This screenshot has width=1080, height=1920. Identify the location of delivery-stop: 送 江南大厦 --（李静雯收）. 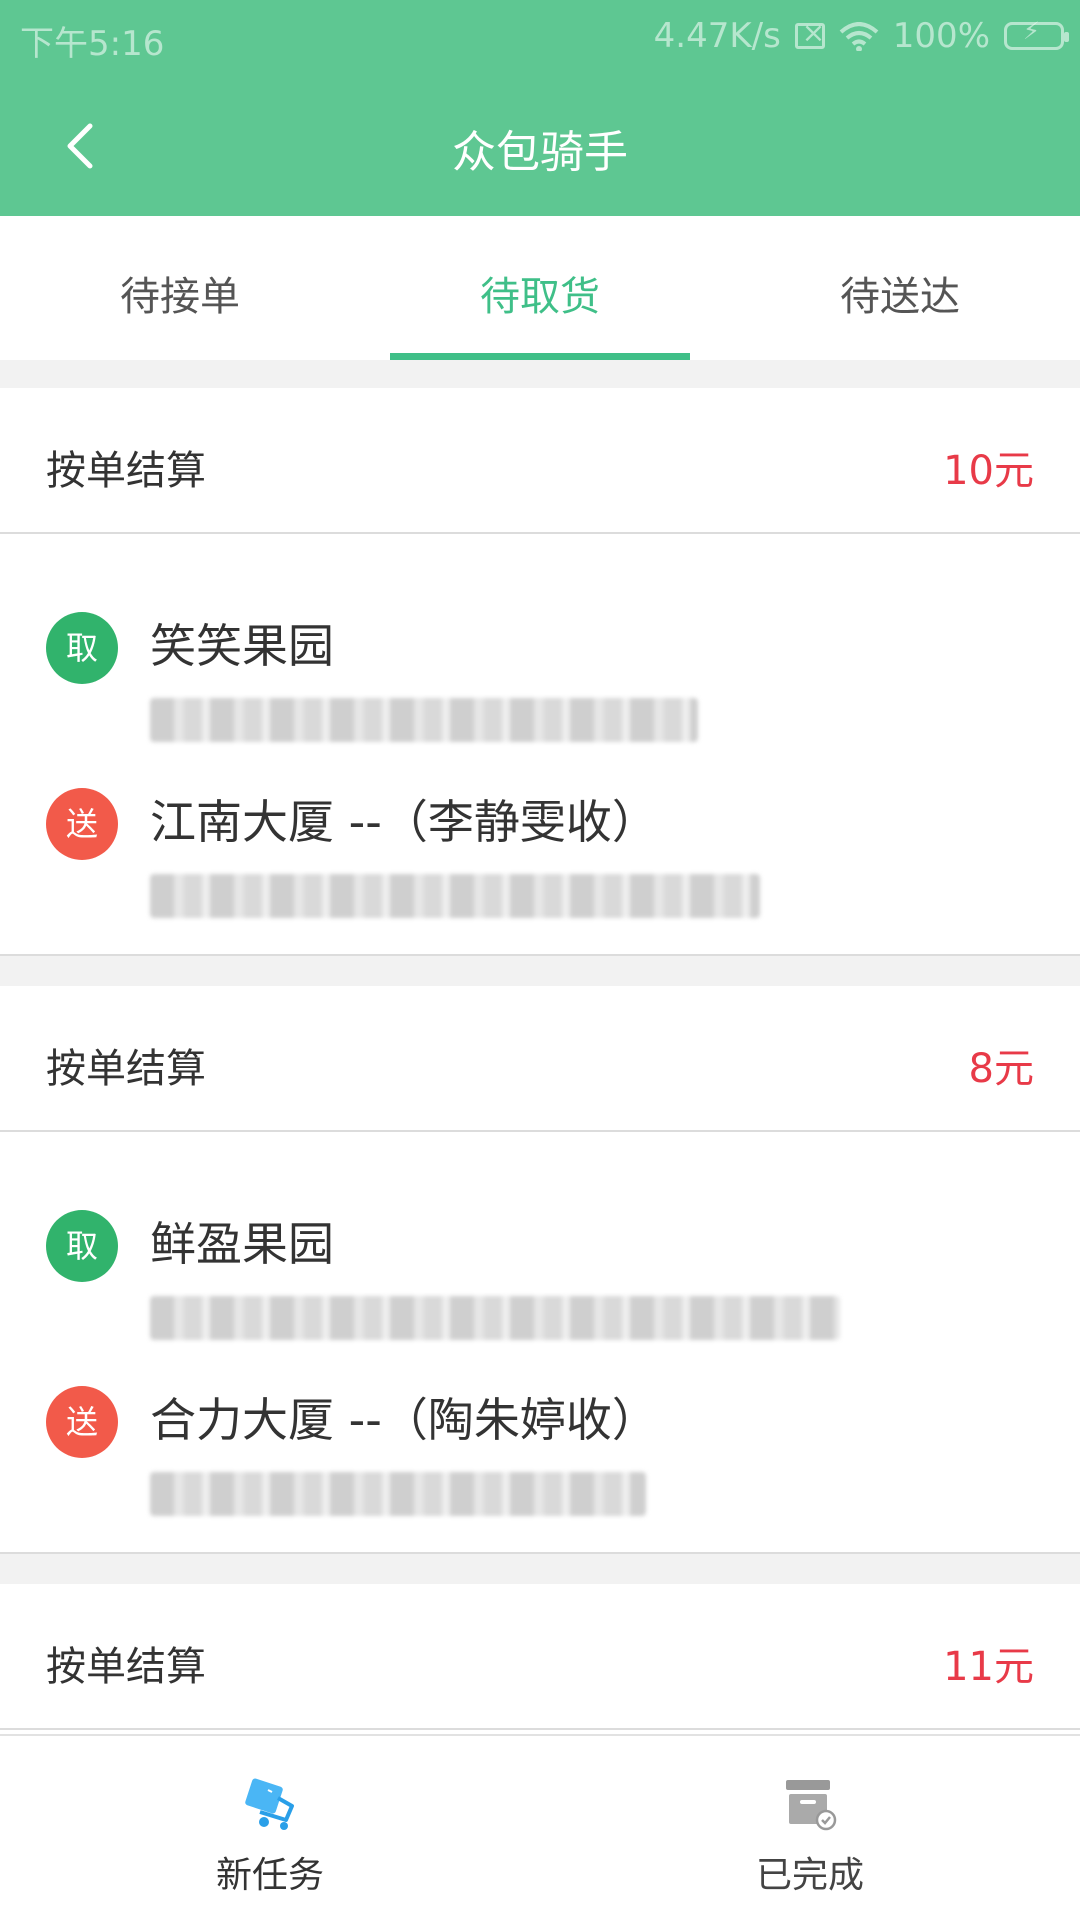
(540, 858).